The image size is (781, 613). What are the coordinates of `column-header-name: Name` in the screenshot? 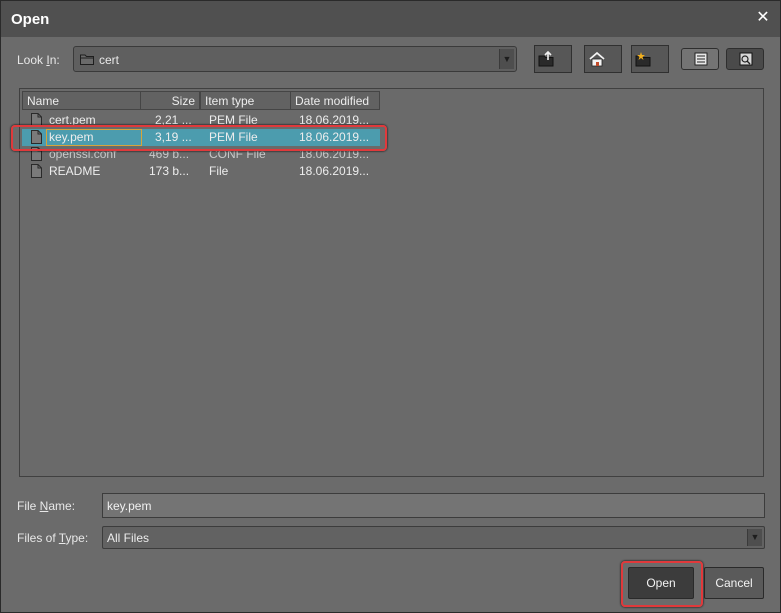 It's located at (81, 100).